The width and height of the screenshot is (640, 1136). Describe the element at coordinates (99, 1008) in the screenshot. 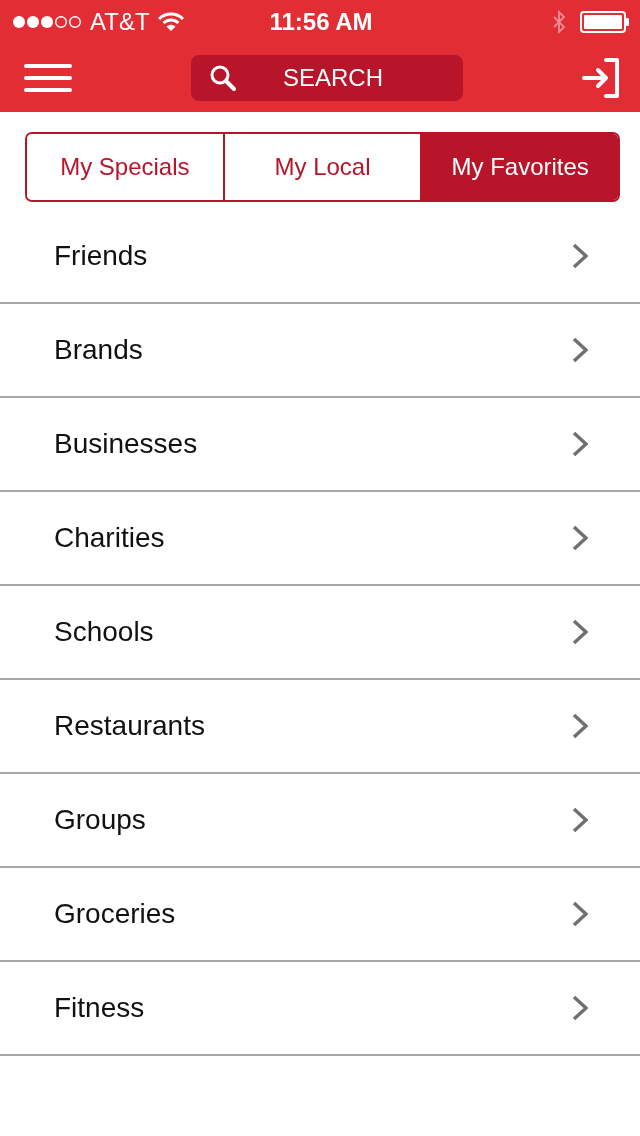

I see `list-item-label: Fitness` at that location.